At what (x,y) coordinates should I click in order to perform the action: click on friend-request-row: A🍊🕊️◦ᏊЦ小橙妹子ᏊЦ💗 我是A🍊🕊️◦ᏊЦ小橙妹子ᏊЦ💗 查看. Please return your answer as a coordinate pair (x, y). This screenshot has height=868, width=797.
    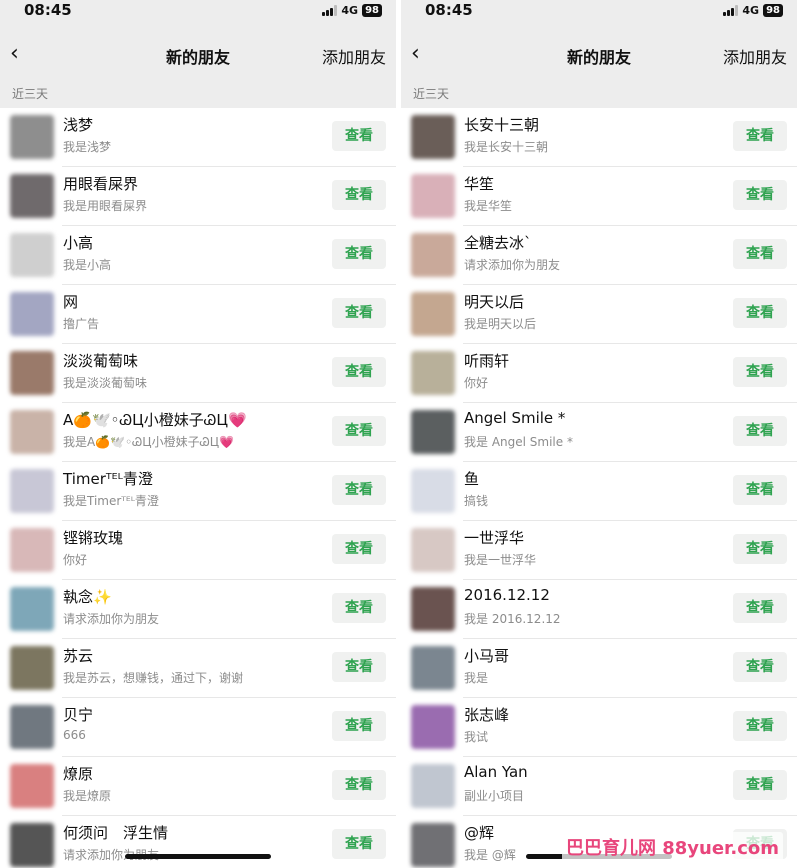
    Looking at the image, I should click on (198, 432).